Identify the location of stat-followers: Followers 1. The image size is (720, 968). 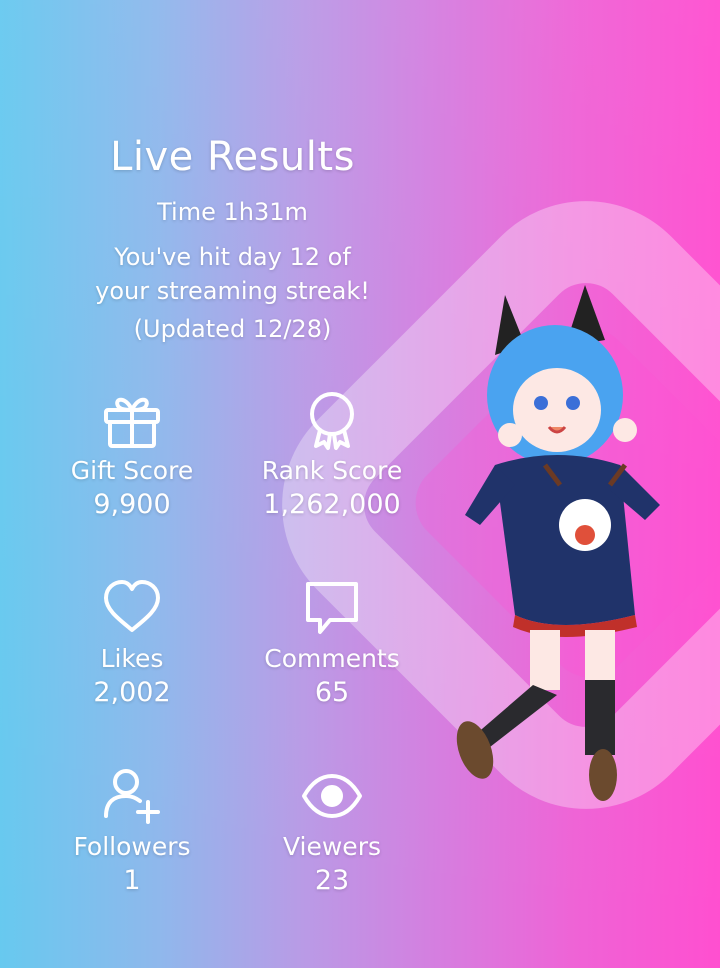
(132, 830).